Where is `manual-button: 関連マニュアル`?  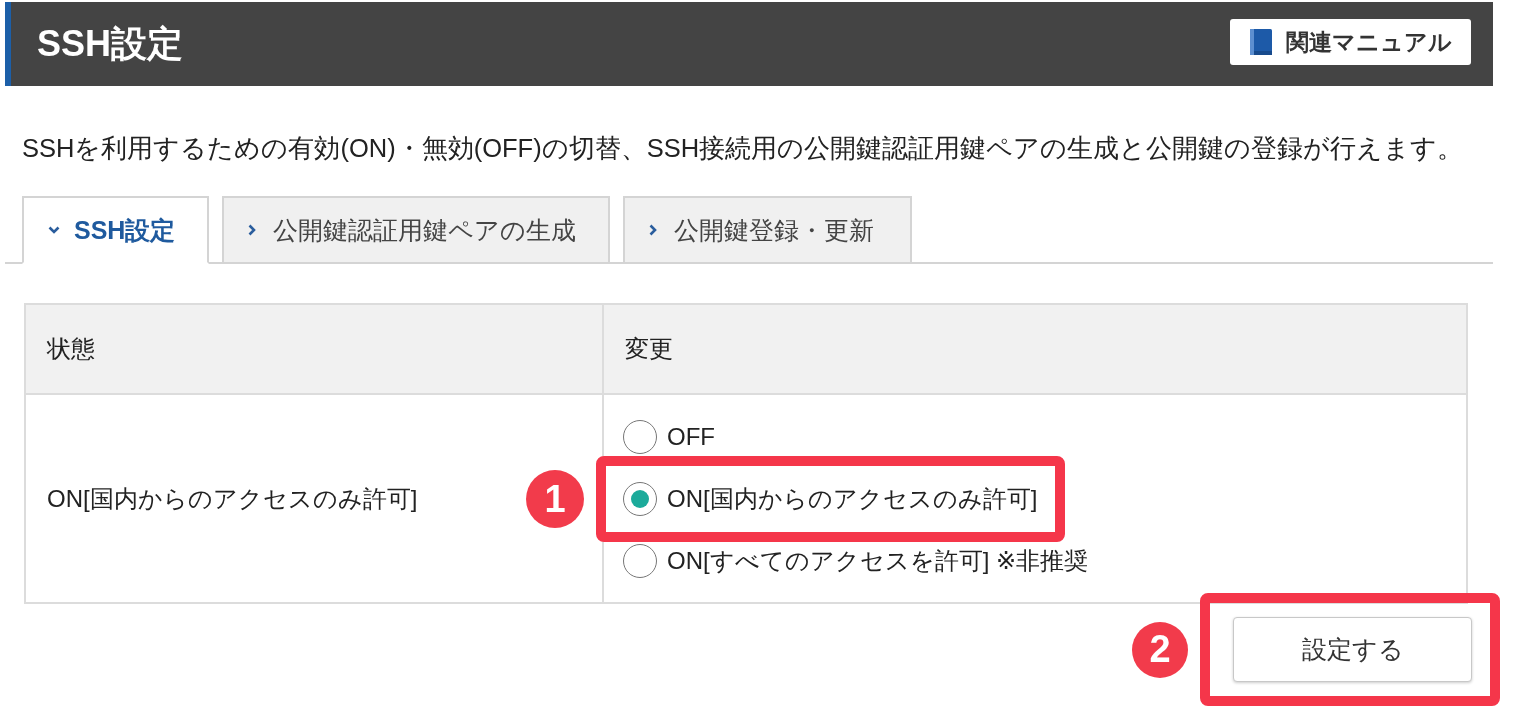 manual-button: 関連マニュアル is located at coordinates (1350, 42).